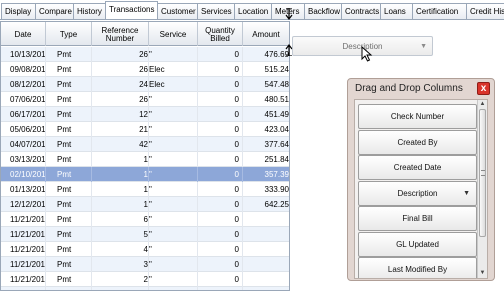  What do you see at coordinates (276, 69) in the screenshot?
I see `cell-amount: 515.24` at bounding box center [276, 69].